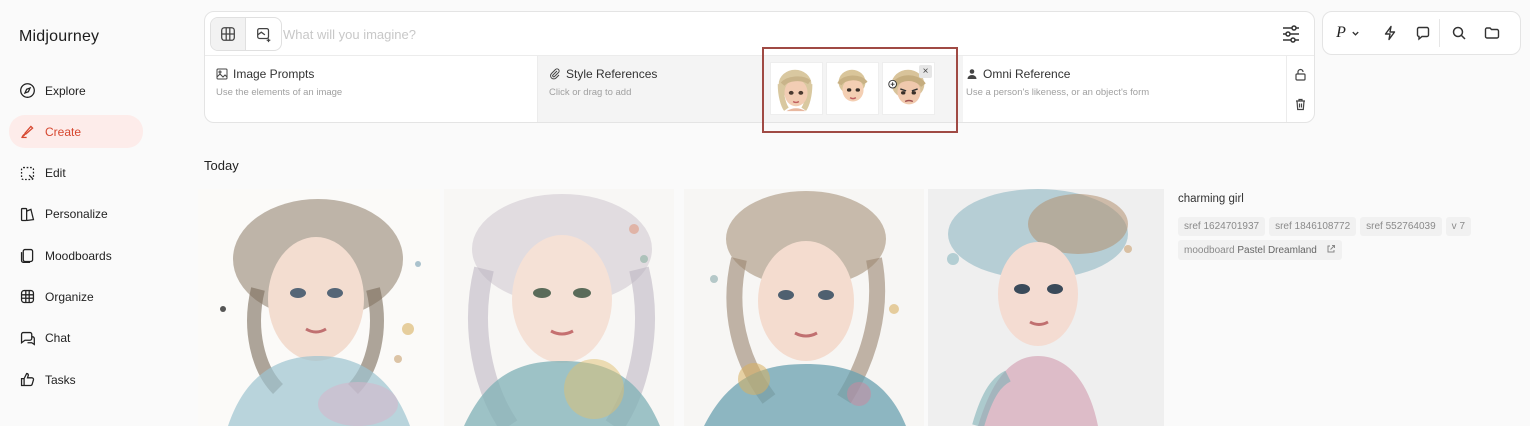 Image resolution: width=1530 pixels, height=426 pixels. I want to click on prompt-row, so click(759, 34).